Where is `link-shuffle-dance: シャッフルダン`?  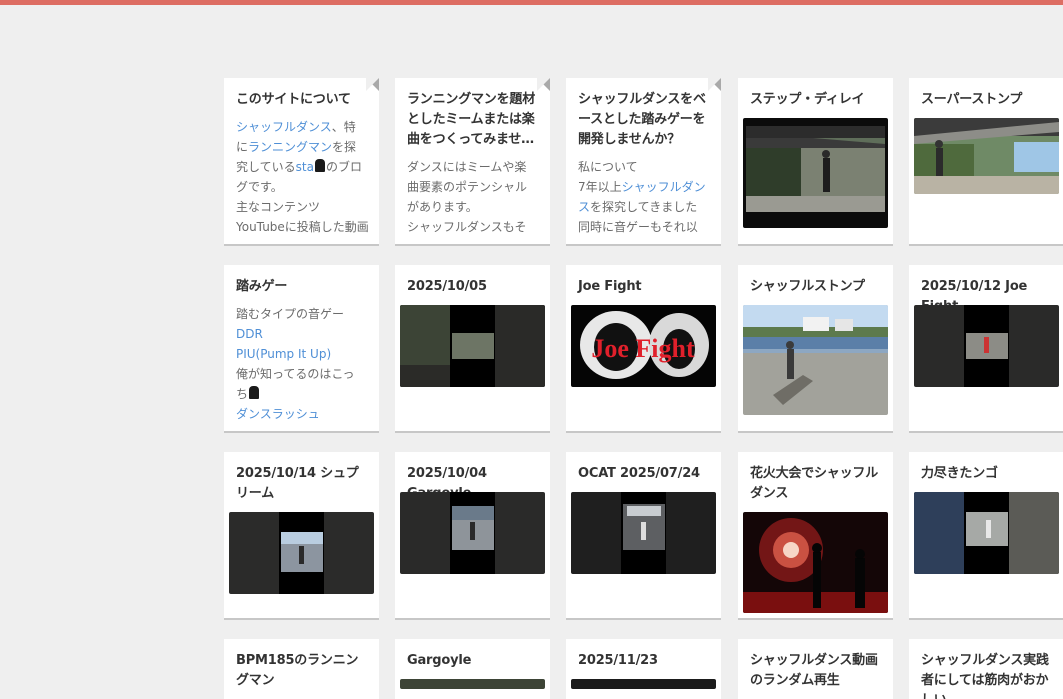
link-shuffle-dance: シャッフルダン is located at coordinates (664, 187).